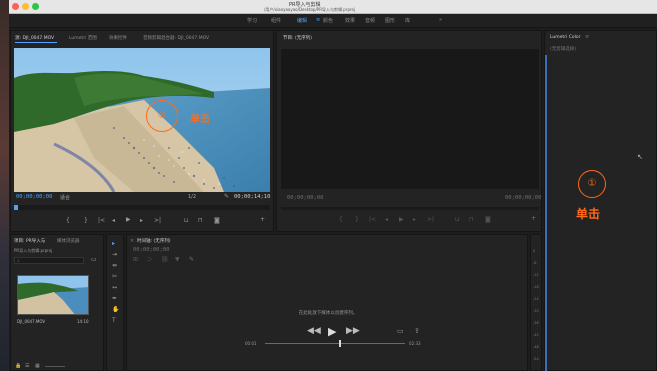  What do you see at coordinates (34, 197) in the screenshot?
I see `source-timecode-in: 00;00;00;00` at bounding box center [34, 197].